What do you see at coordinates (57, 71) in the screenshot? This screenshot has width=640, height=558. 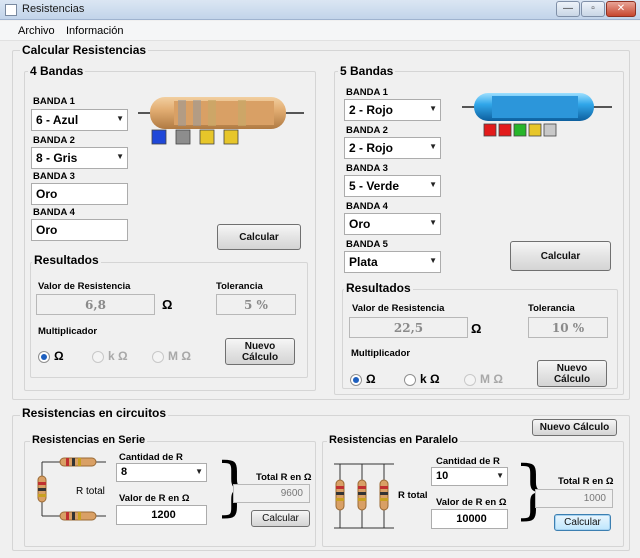 I see `four-bands-title: 4 Bandas` at bounding box center [57, 71].